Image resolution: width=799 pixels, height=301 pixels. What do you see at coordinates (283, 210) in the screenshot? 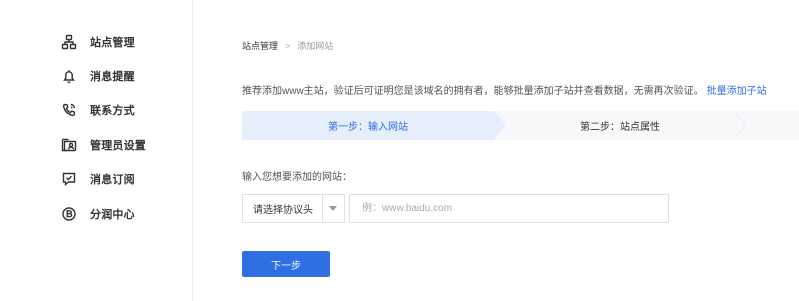
I see `protocol-select-value: 请选择协议头` at bounding box center [283, 210].